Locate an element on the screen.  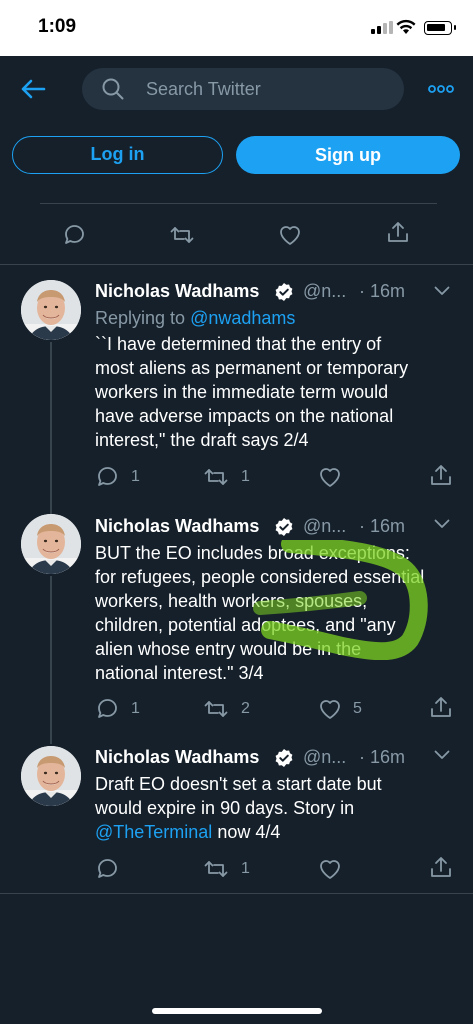
top-bar: Search Twitter is located at coordinates (236, 91).